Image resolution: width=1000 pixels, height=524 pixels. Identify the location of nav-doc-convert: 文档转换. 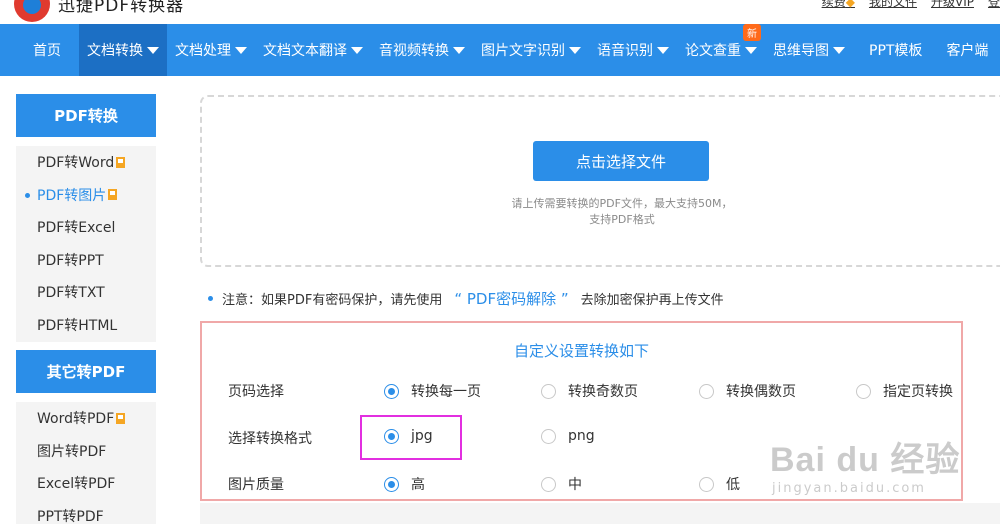
(123, 50).